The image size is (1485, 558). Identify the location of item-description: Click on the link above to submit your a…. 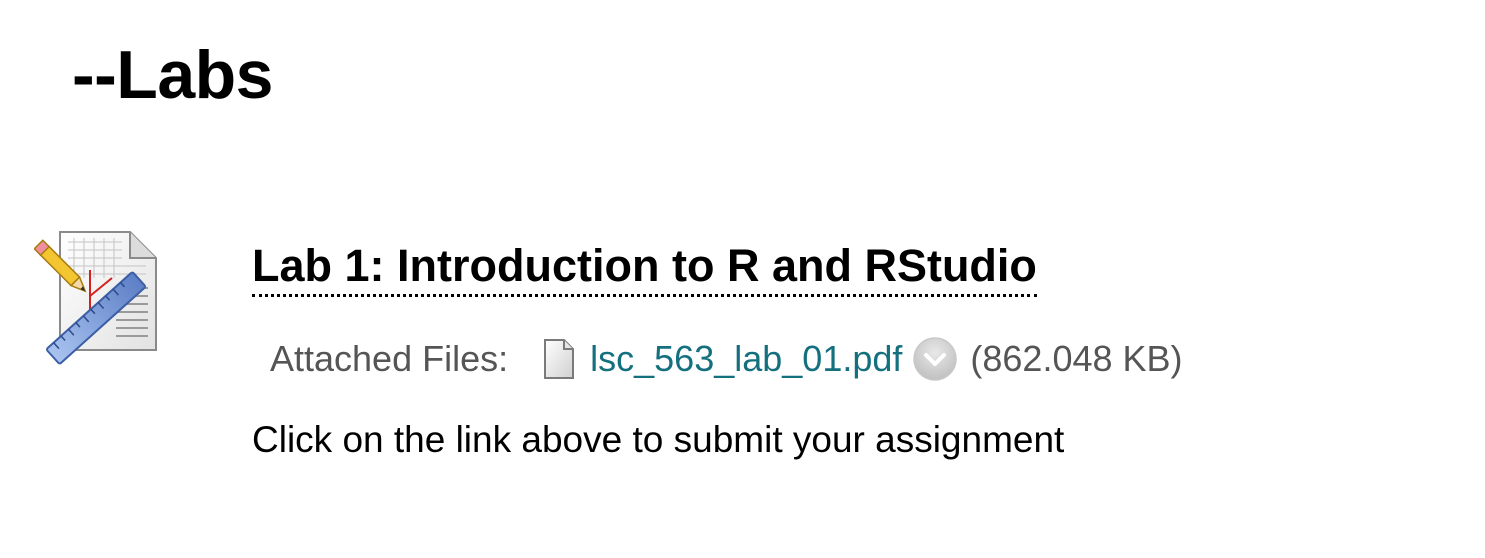
(658, 439).